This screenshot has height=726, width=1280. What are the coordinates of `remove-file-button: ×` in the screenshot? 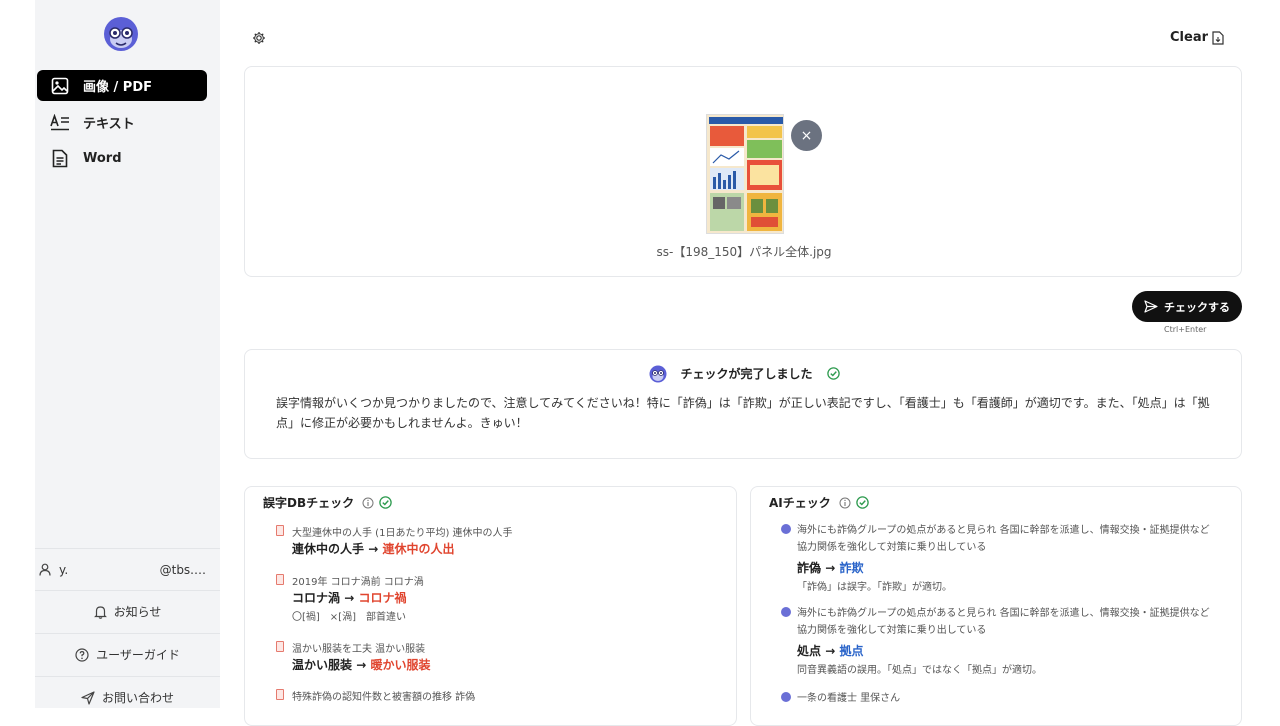 It's located at (806, 135).